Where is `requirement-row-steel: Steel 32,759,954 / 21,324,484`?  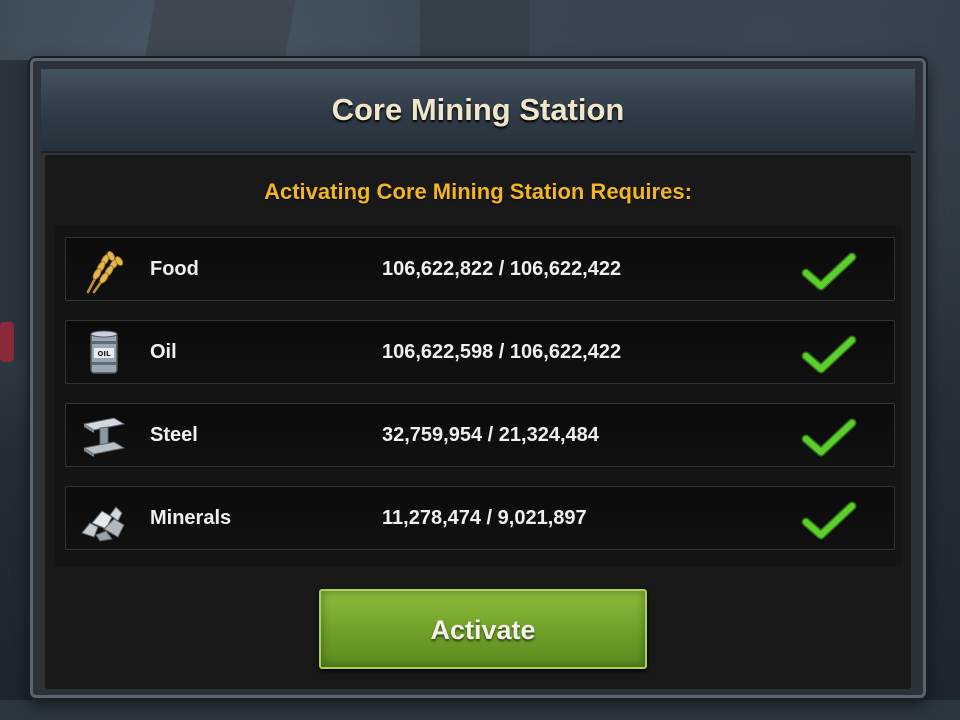
requirement-row-steel: Steel 32,759,954 / 21,324,484 is located at coordinates (480, 435).